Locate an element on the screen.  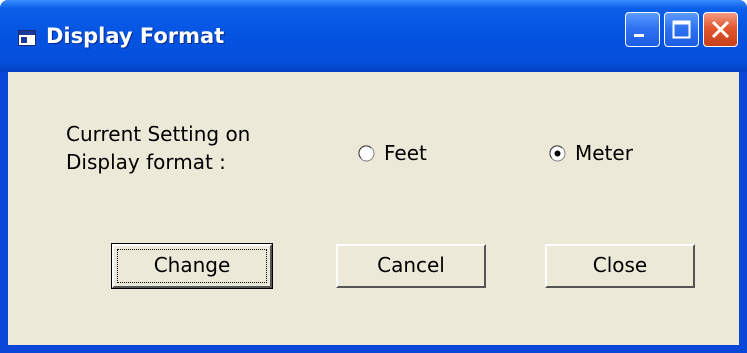
focus-ring is located at coordinates (192, 266).